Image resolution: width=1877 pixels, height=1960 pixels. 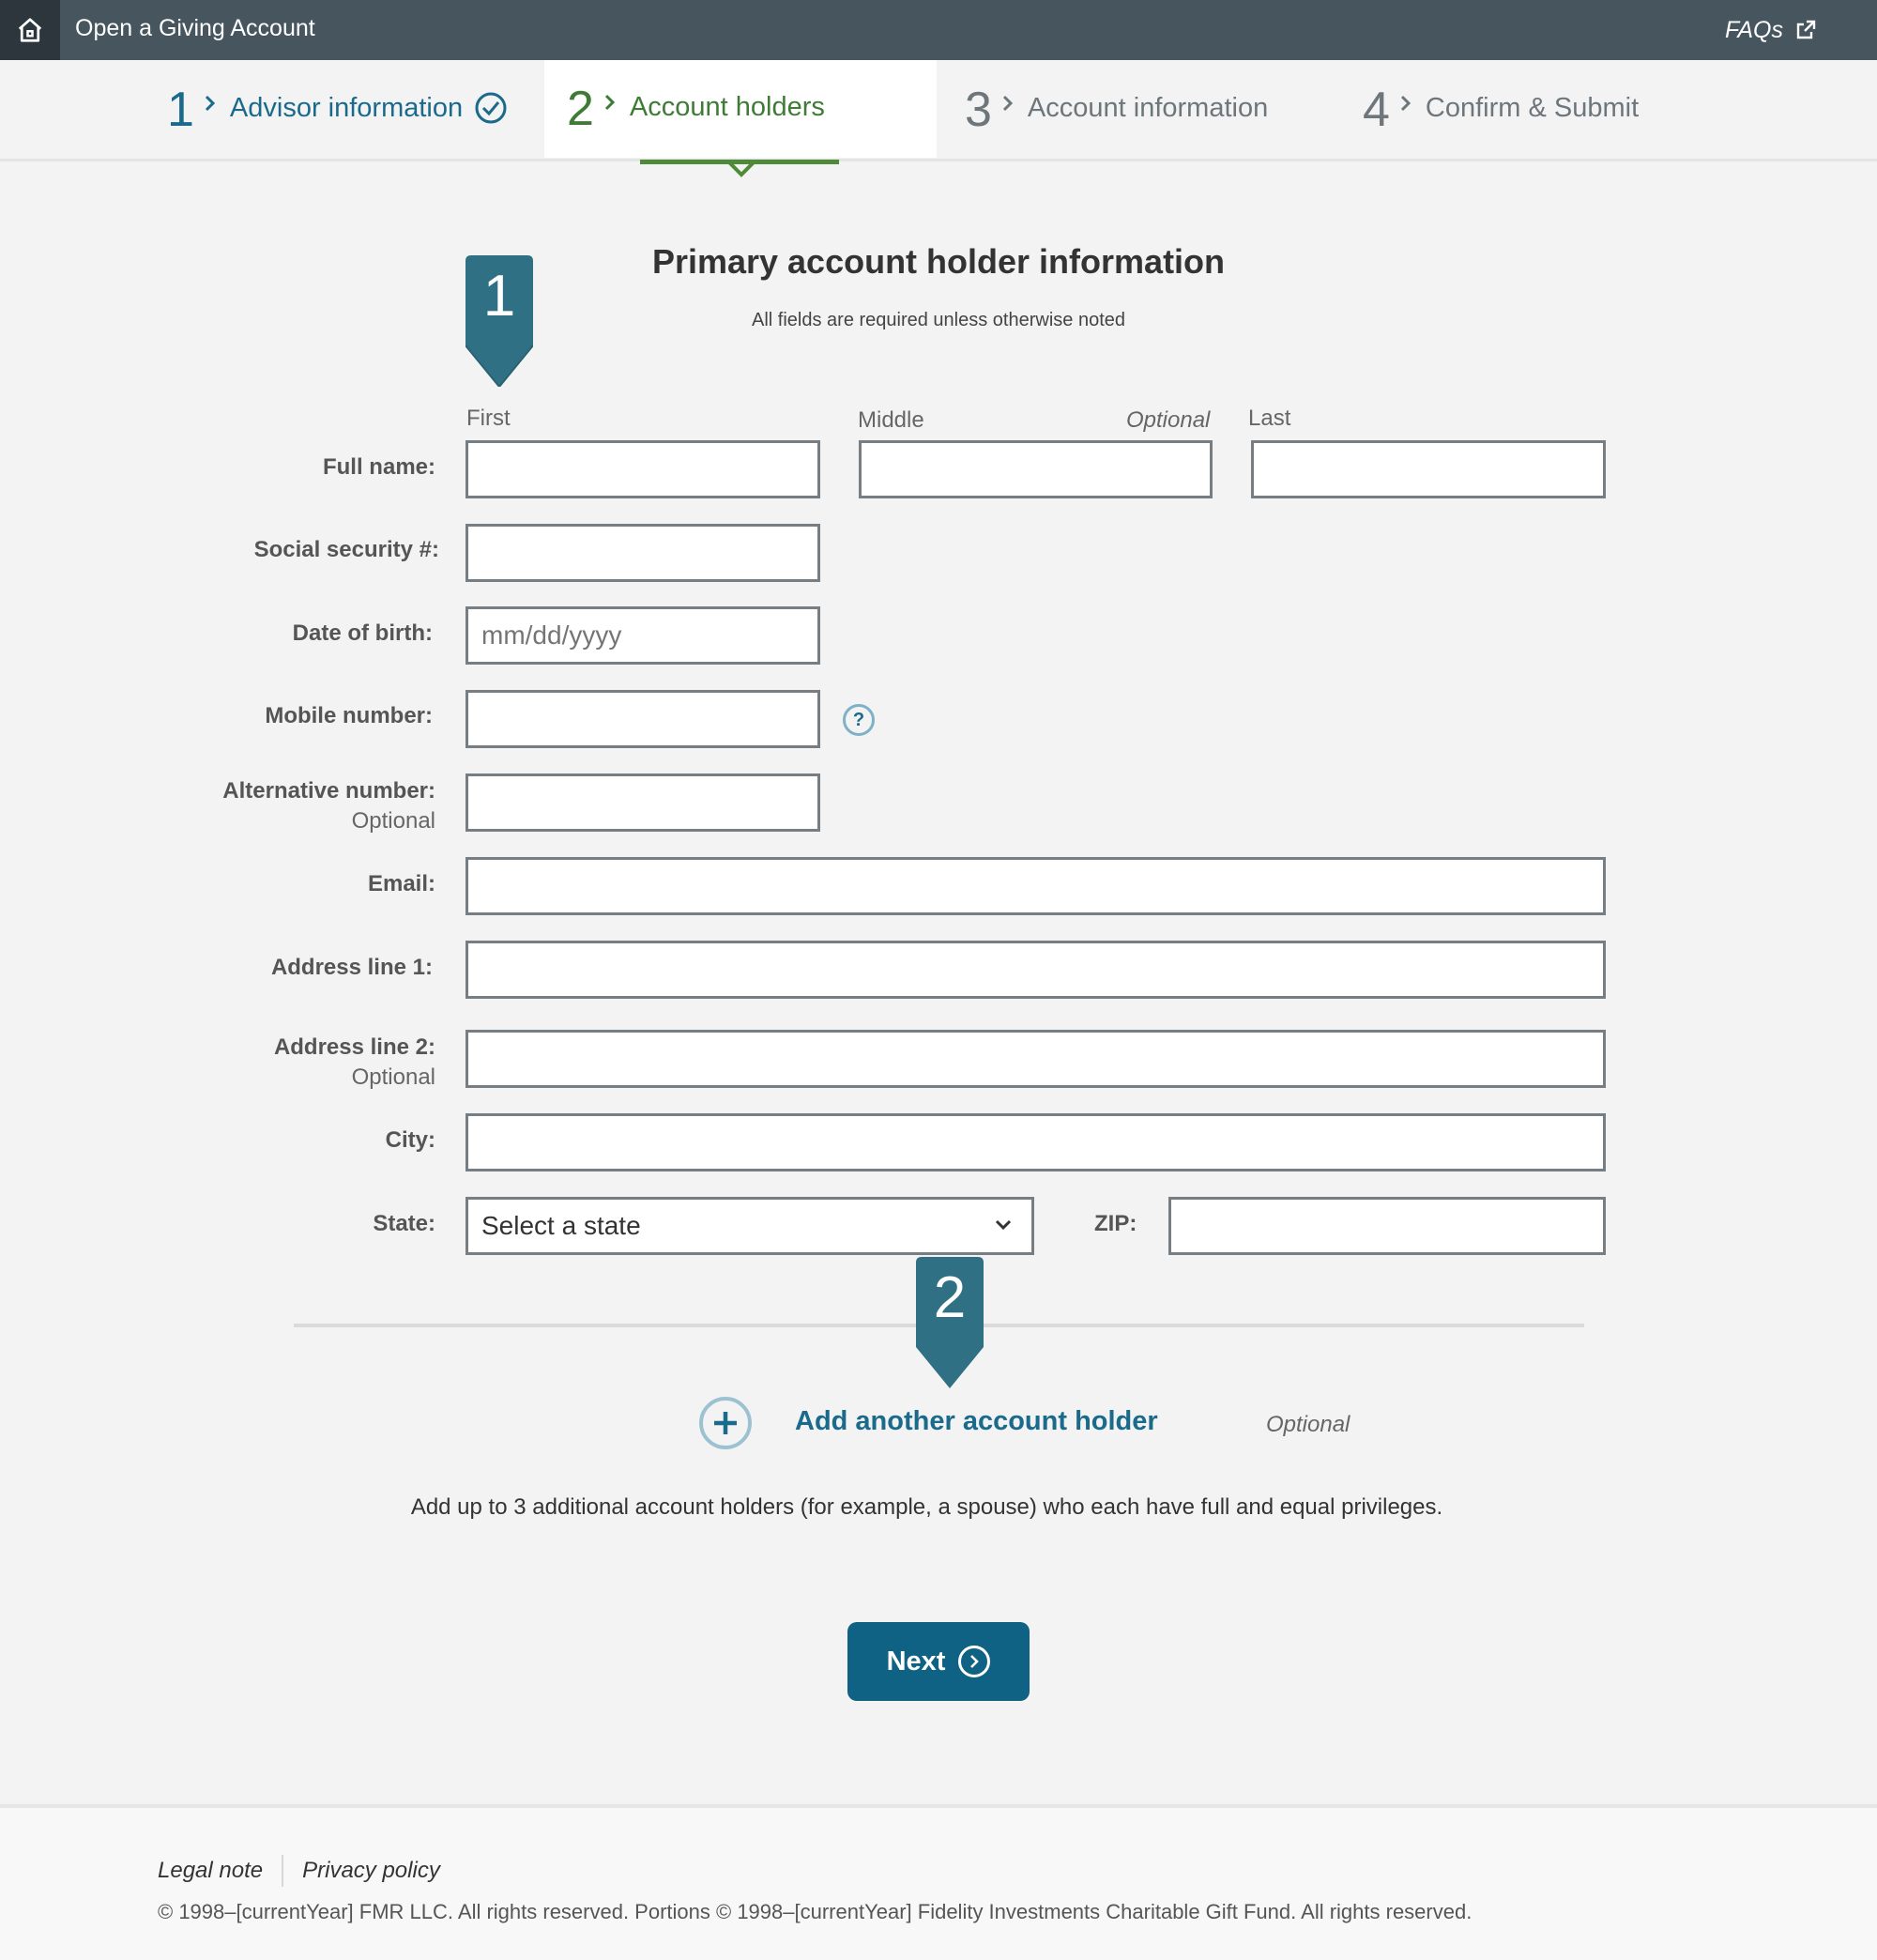 What do you see at coordinates (1308, 1424) in the screenshot?
I see `add-holder-optional: Optional` at bounding box center [1308, 1424].